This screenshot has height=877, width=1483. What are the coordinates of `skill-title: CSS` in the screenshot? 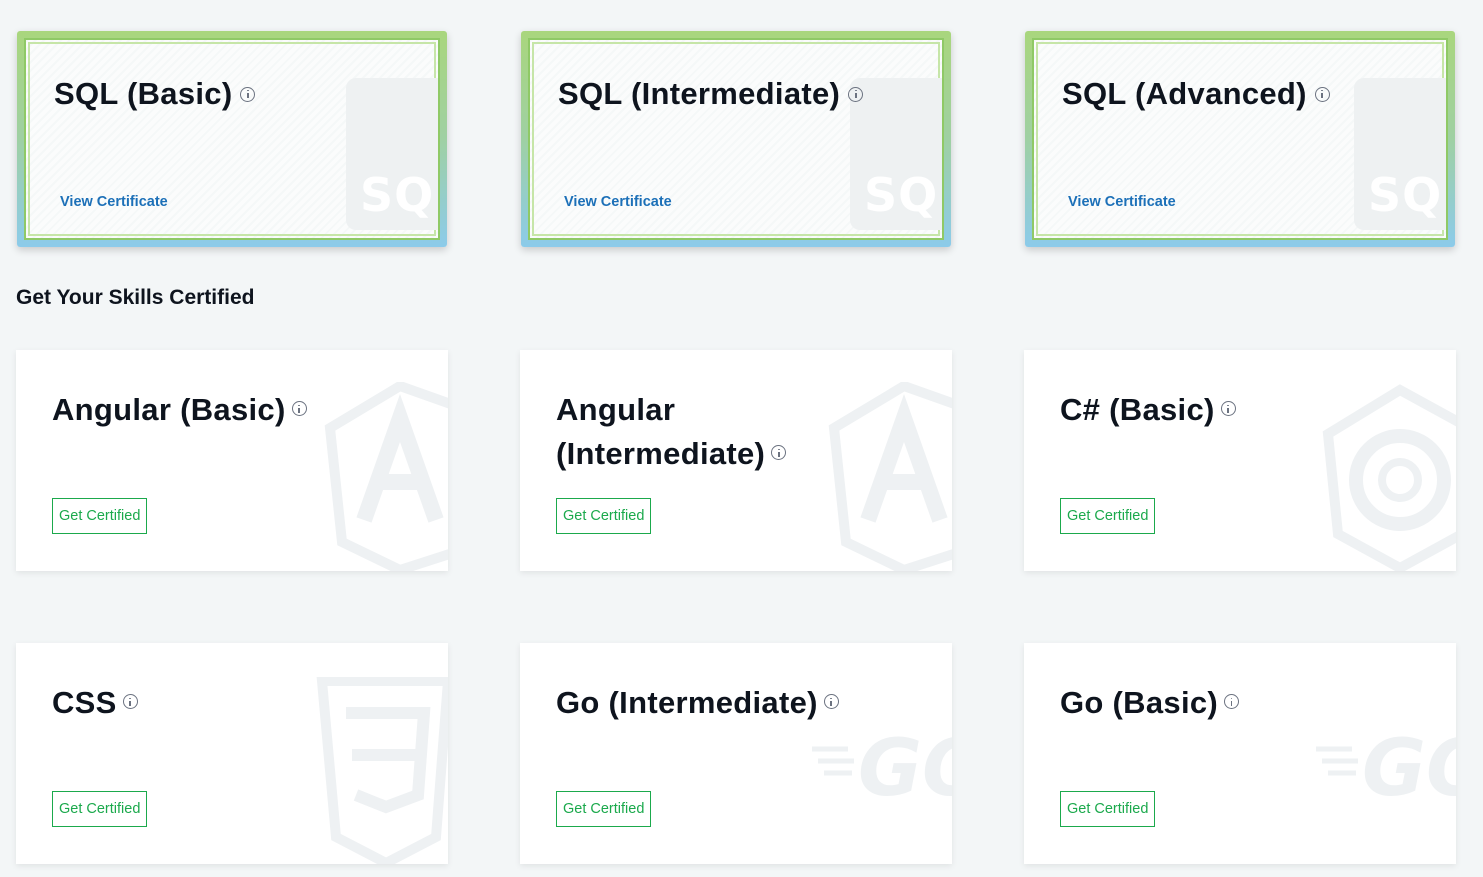 It's located at (217, 703).